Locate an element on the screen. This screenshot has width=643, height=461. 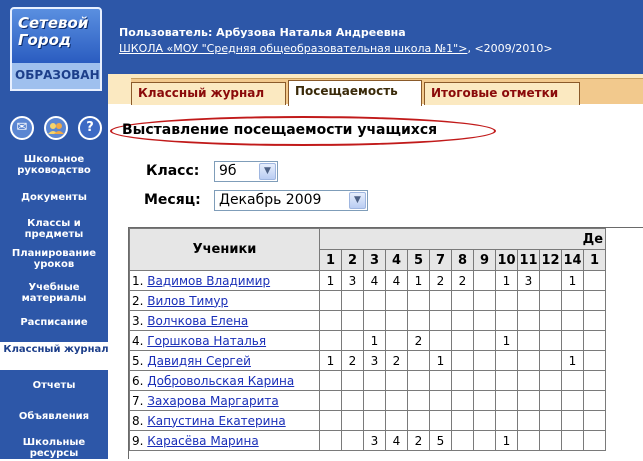
help-icon: ? is located at coordinates (90, 128).